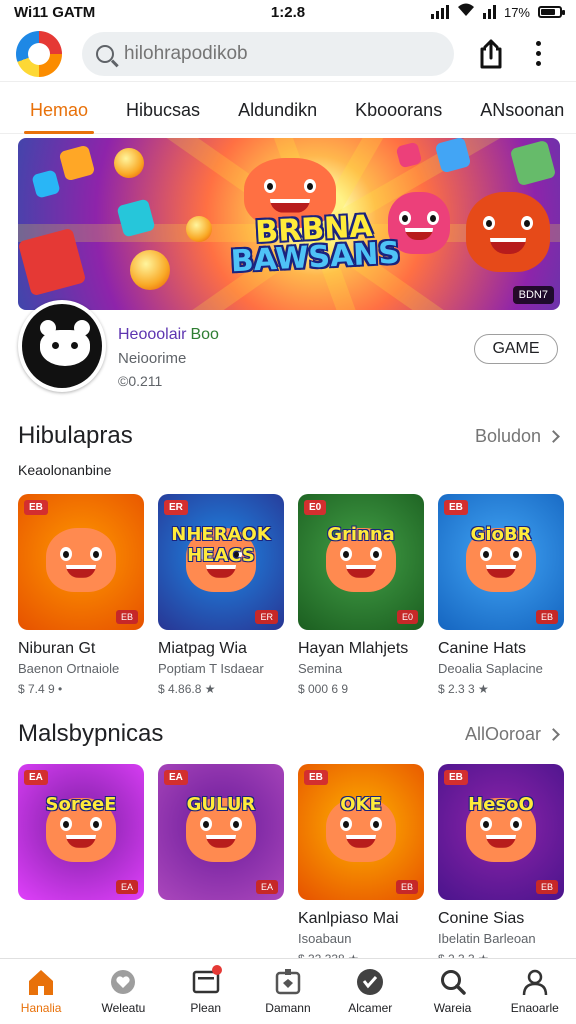 The image size is (576, 1024). I want to click on battery-icon, so click(551, 12).